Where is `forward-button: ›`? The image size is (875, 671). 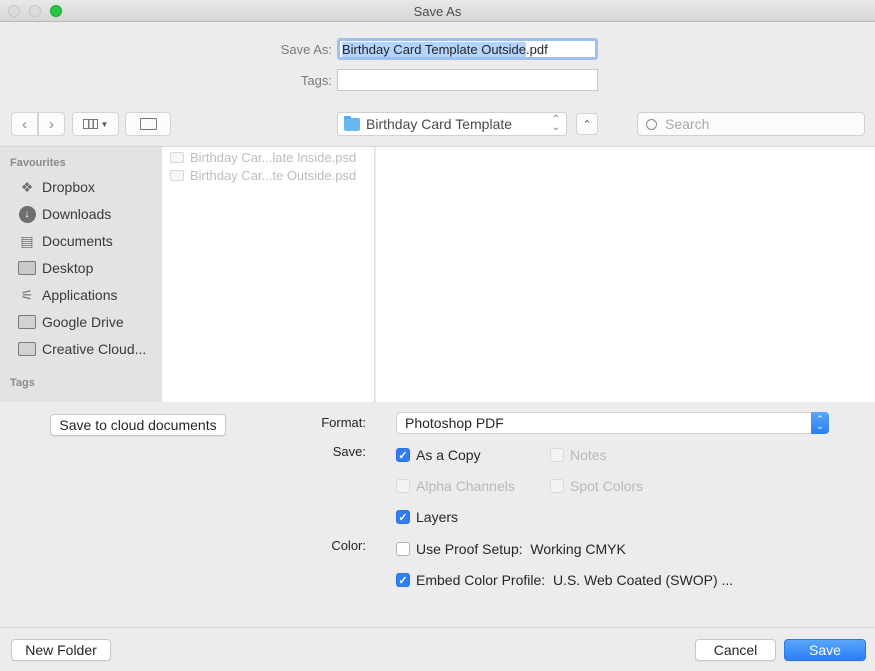 forward-button: › is located at coordinates (51, 124).